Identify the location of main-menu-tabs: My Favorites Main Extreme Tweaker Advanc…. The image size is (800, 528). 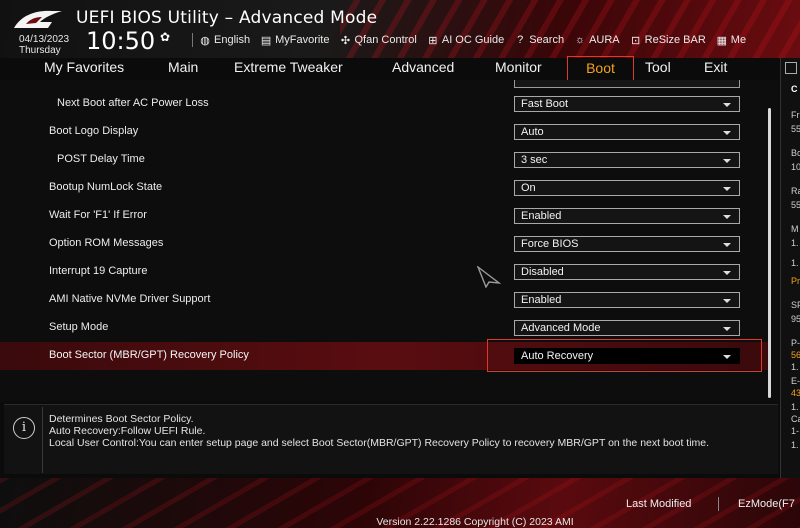
(390, 69).